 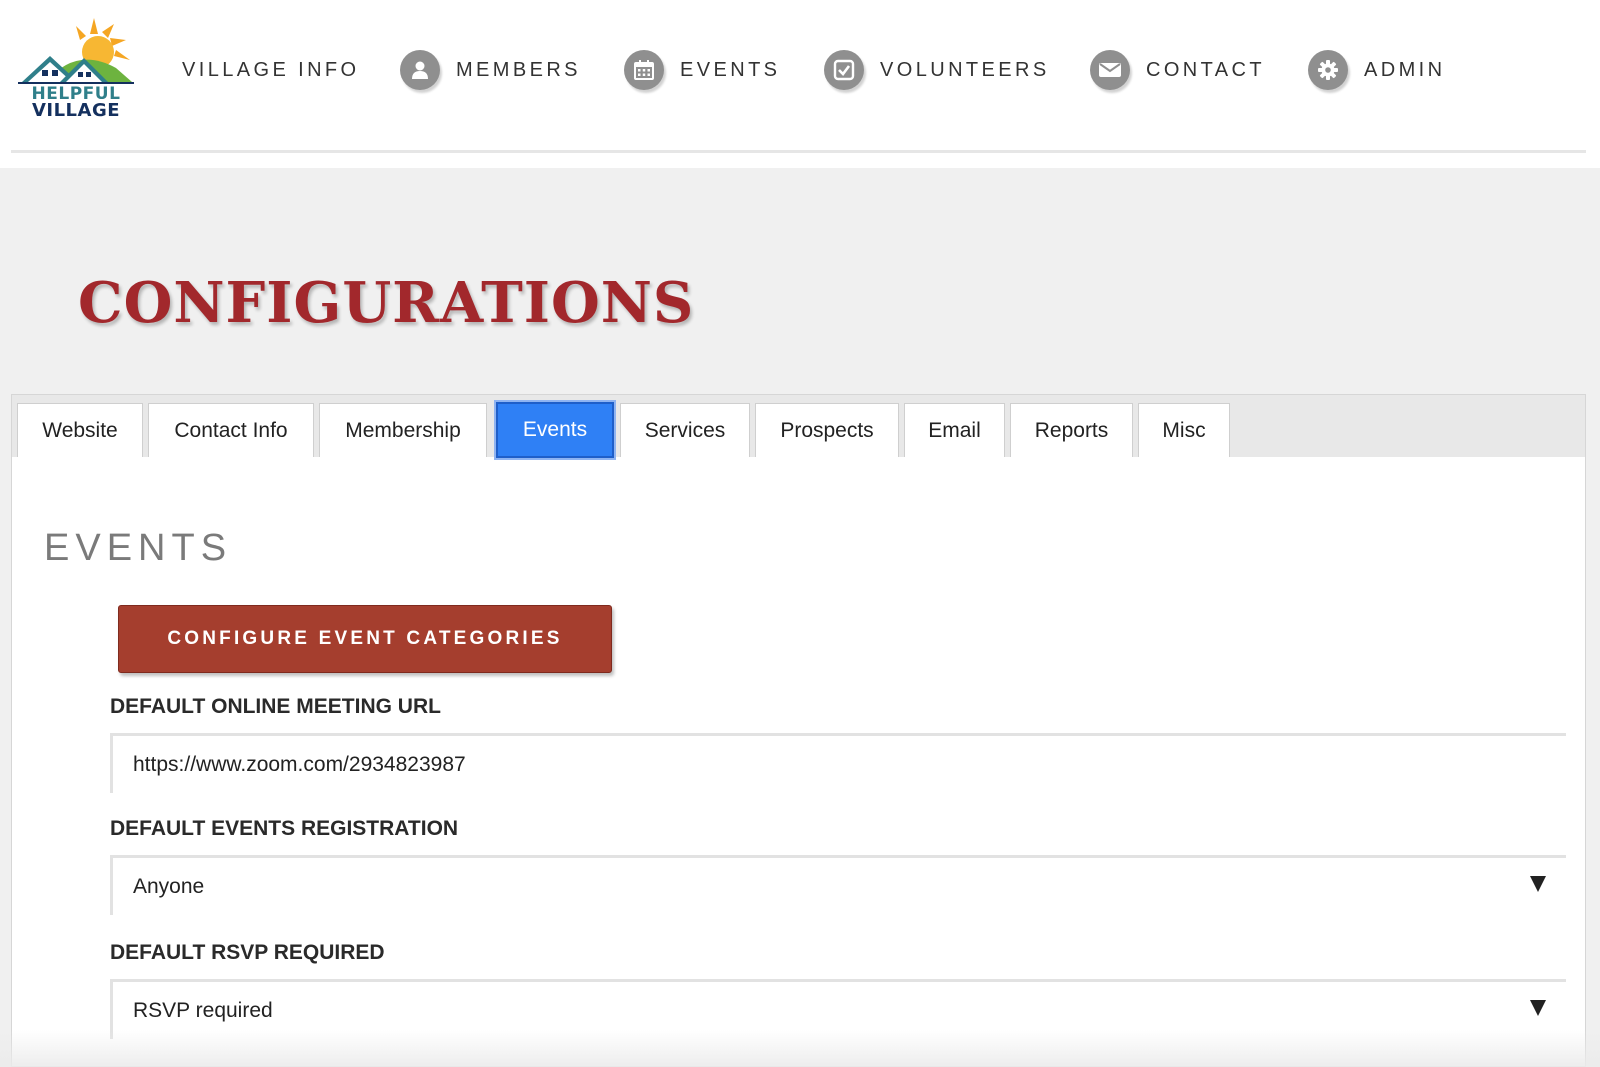 I want to click on tab-events: Events, so click(x=555, y=430).